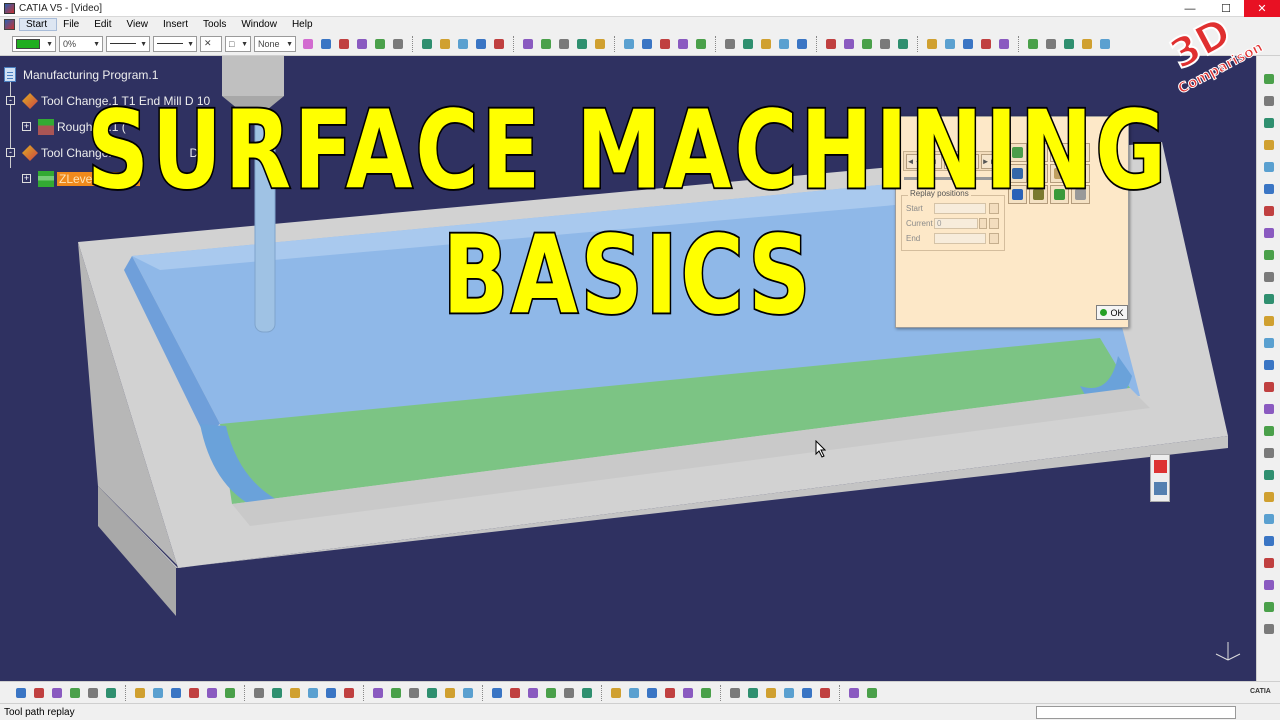 This screenshot has height=720, width=1280. I want to click on menu-insert: Insert, so click(177, 24).